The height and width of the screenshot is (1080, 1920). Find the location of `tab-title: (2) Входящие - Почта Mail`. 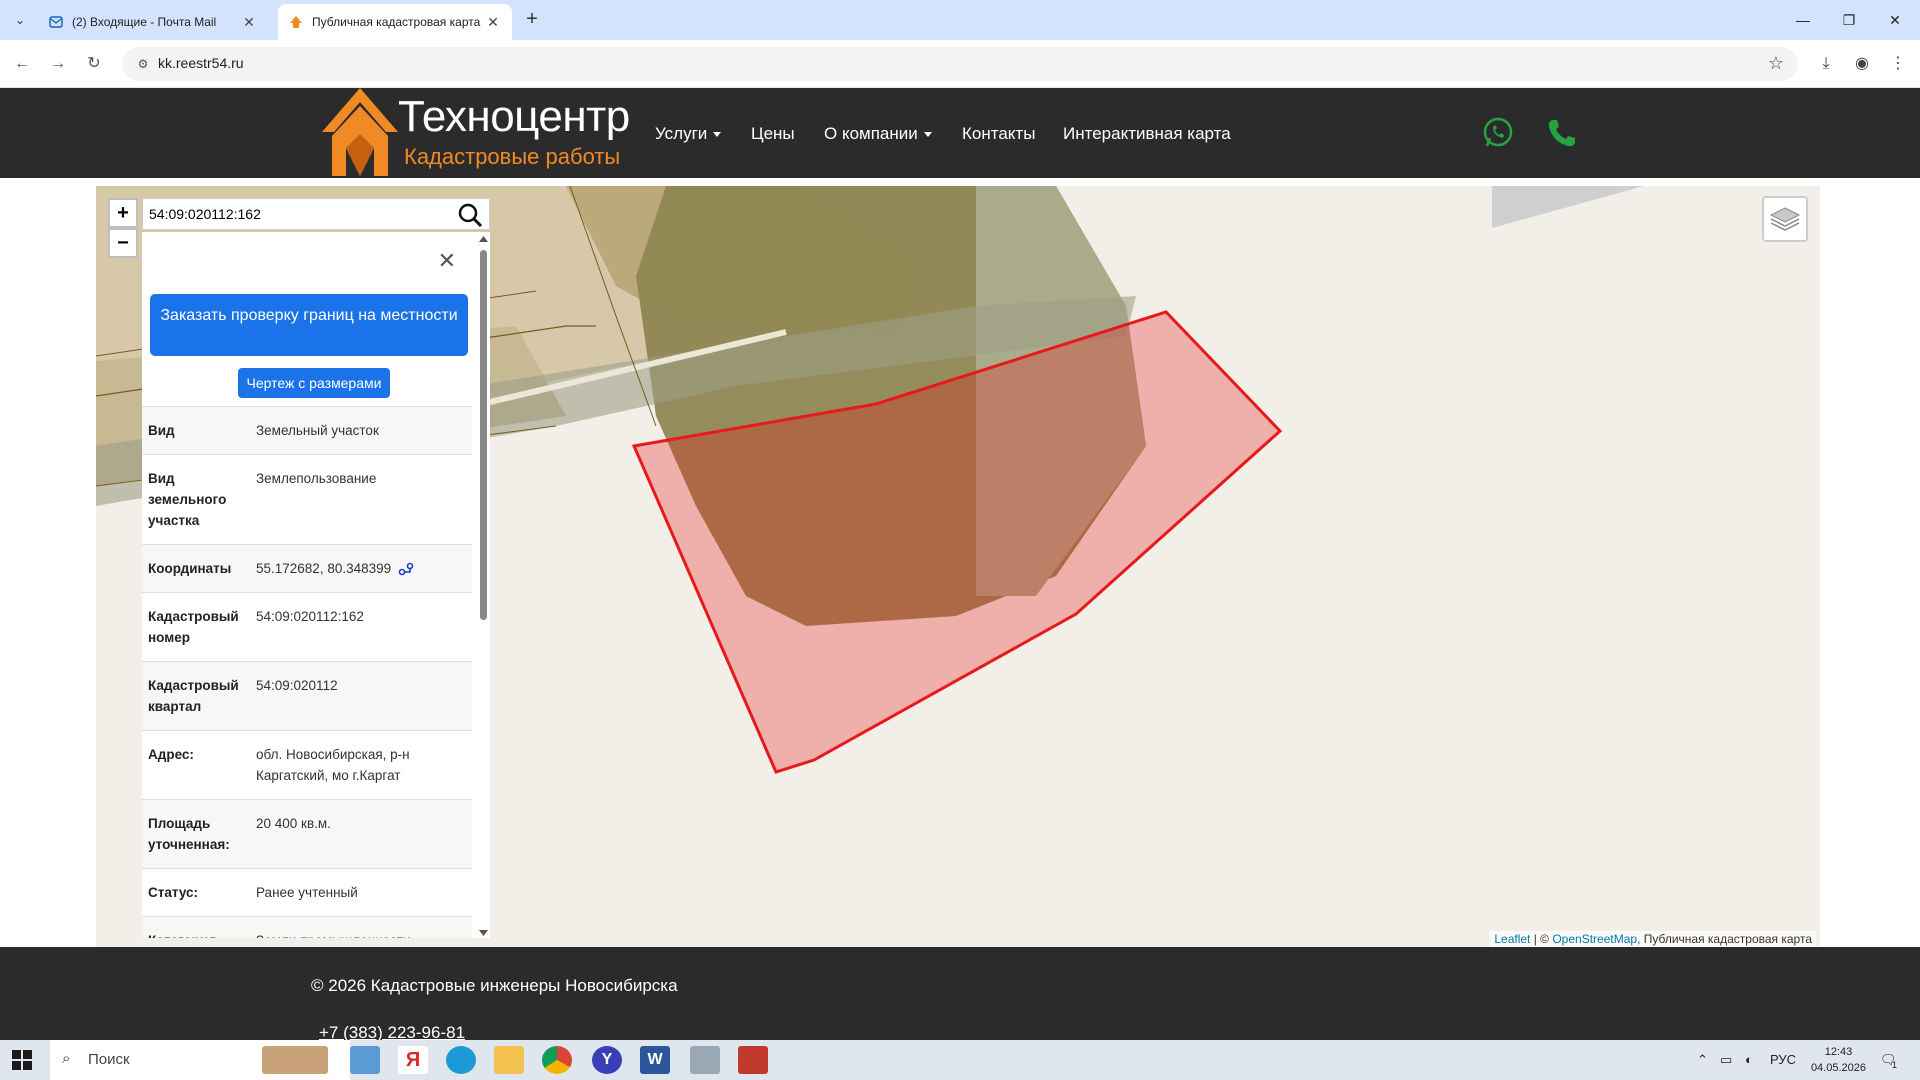

tab-title: (2) Входящие - Почта Mail is located at coordinates (144, 22).